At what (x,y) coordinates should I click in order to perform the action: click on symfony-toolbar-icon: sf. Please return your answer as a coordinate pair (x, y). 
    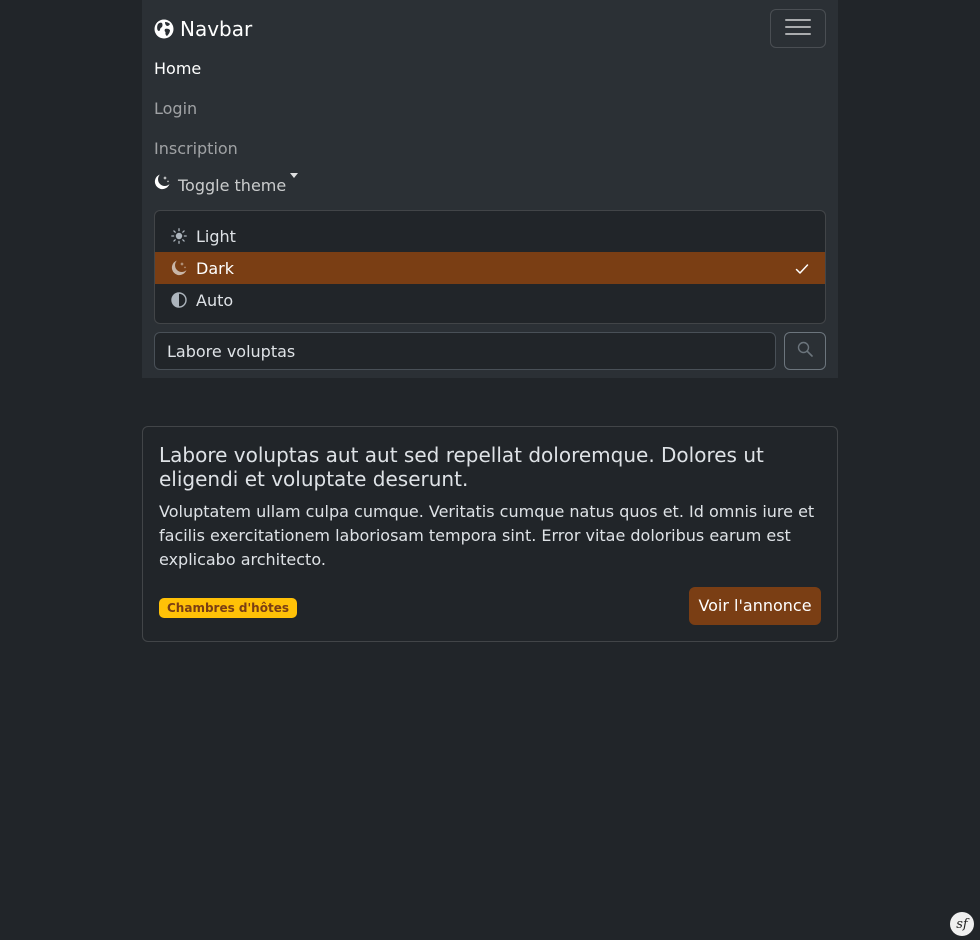
    Looking at the image, I should click on (962, 924).